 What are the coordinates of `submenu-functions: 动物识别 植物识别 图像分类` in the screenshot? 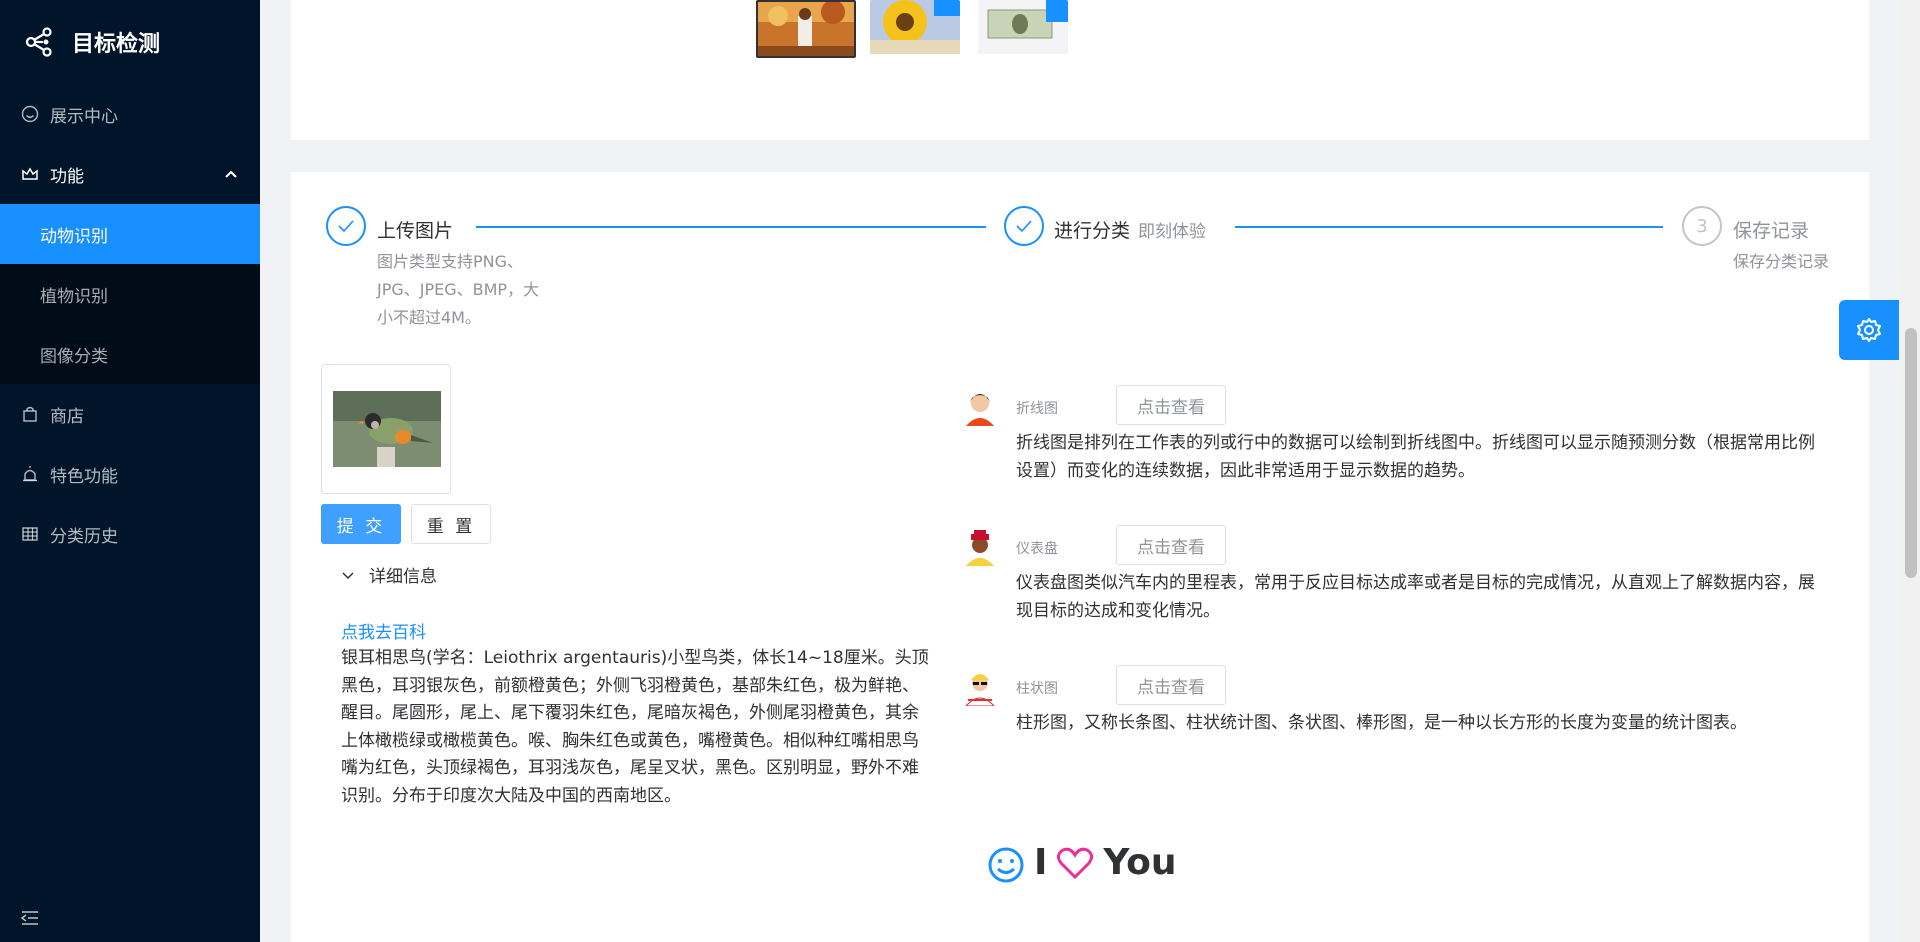 It's located at (130, 294).